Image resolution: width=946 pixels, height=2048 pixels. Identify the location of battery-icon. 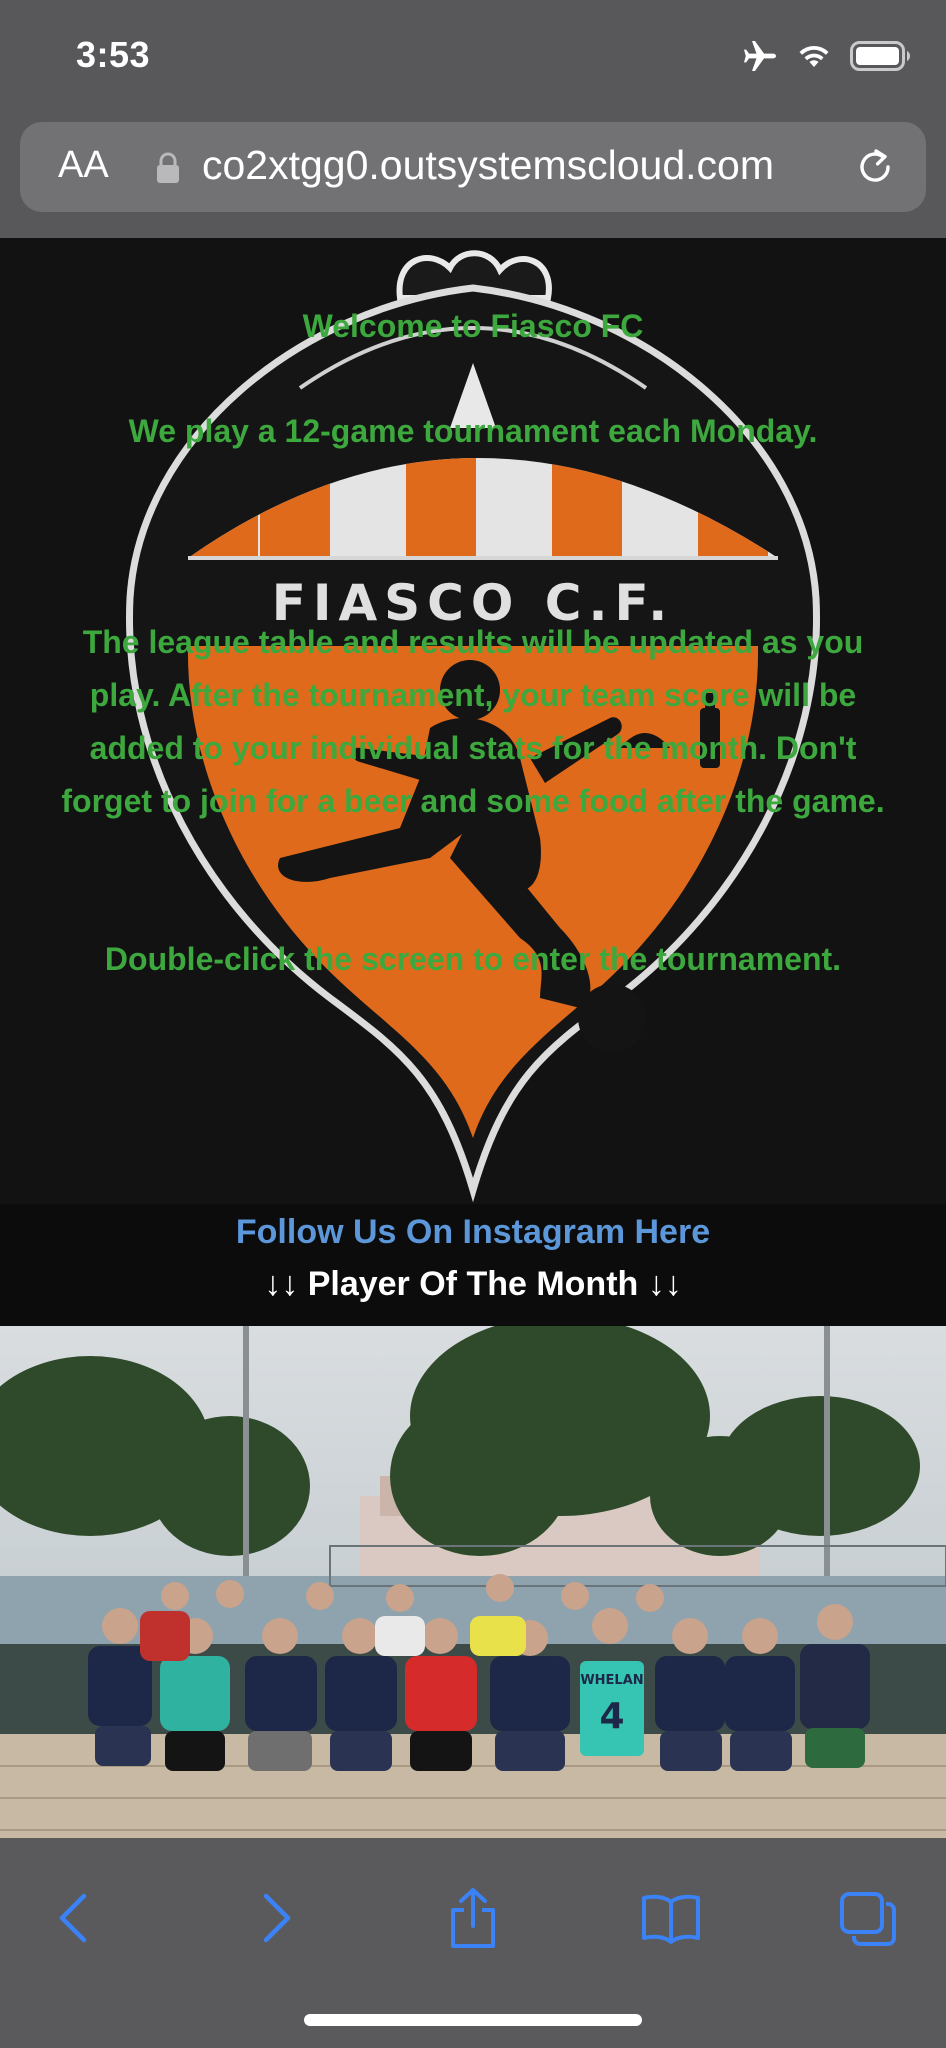
(881, 56).